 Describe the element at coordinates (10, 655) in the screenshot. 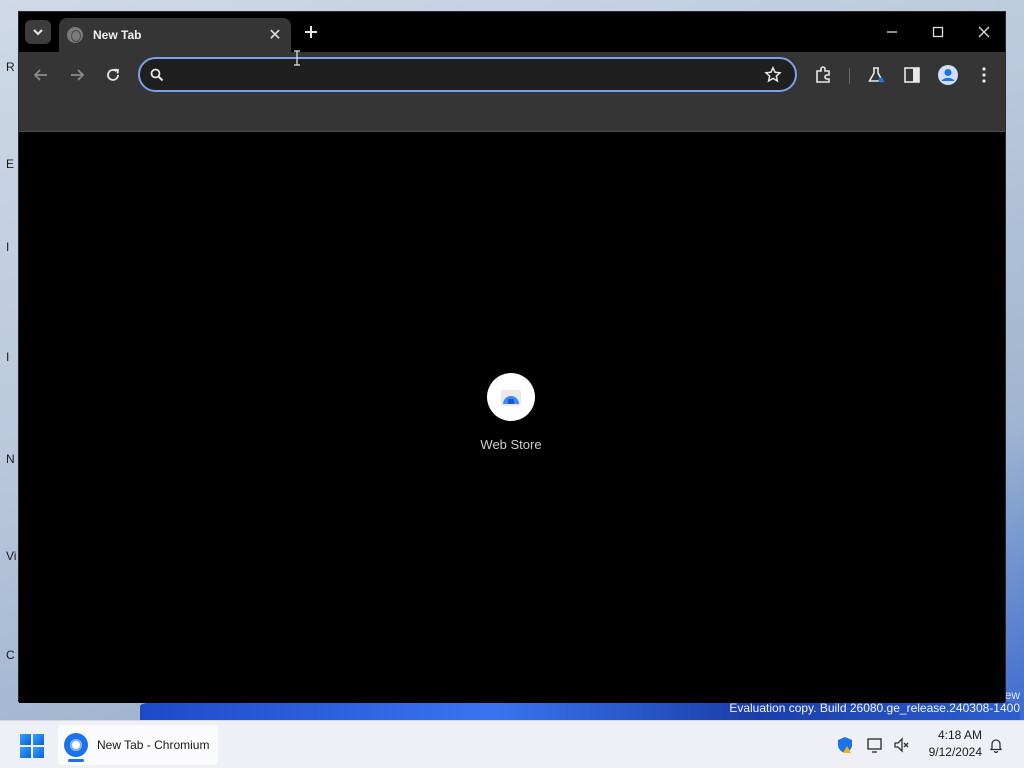

I see `desktop-icon-label: C` at that location.